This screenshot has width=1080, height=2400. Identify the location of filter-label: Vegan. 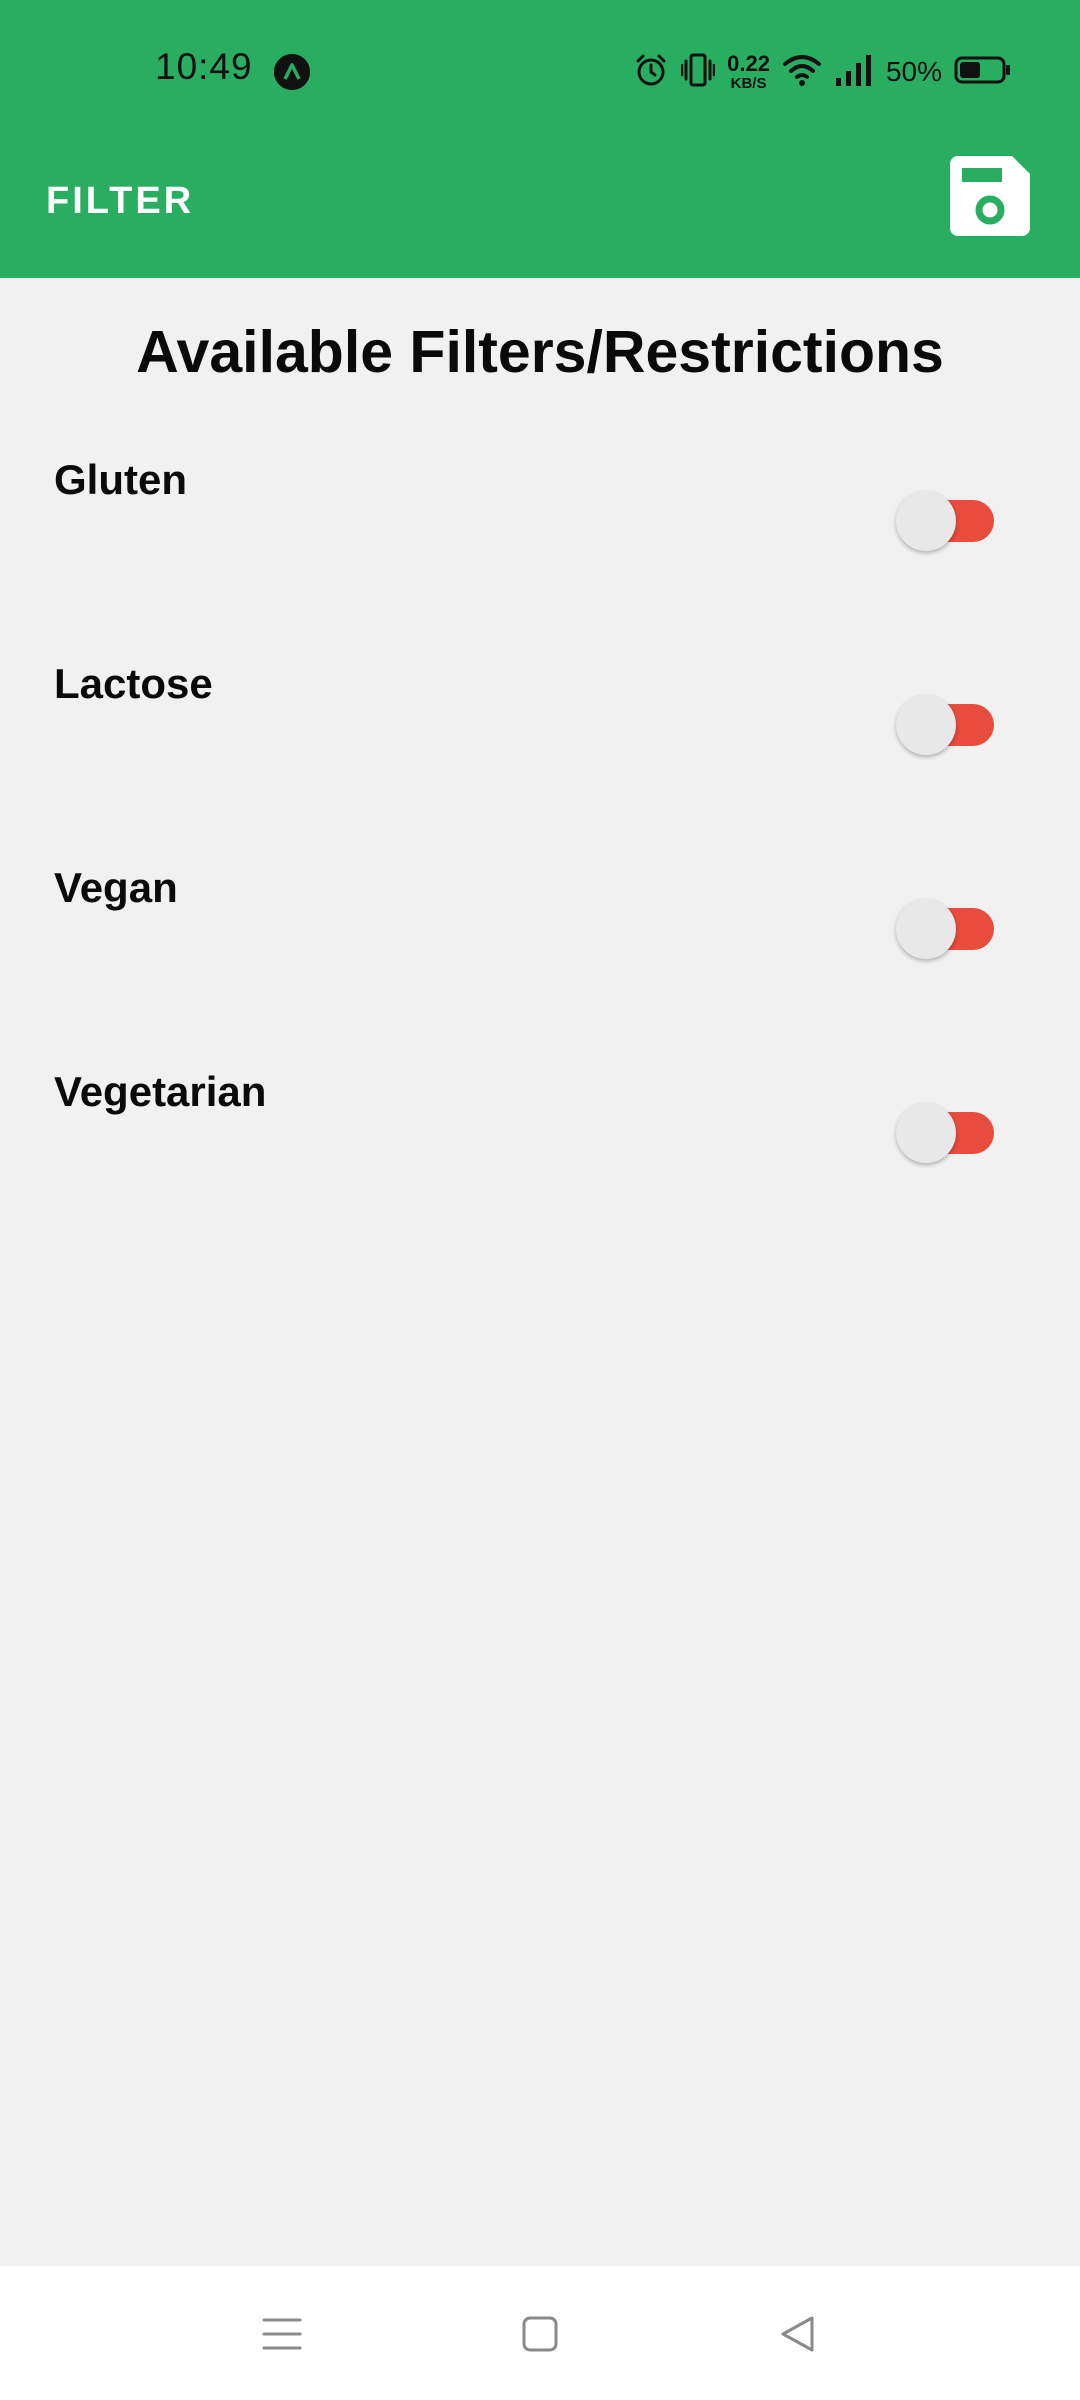
(116, 887).